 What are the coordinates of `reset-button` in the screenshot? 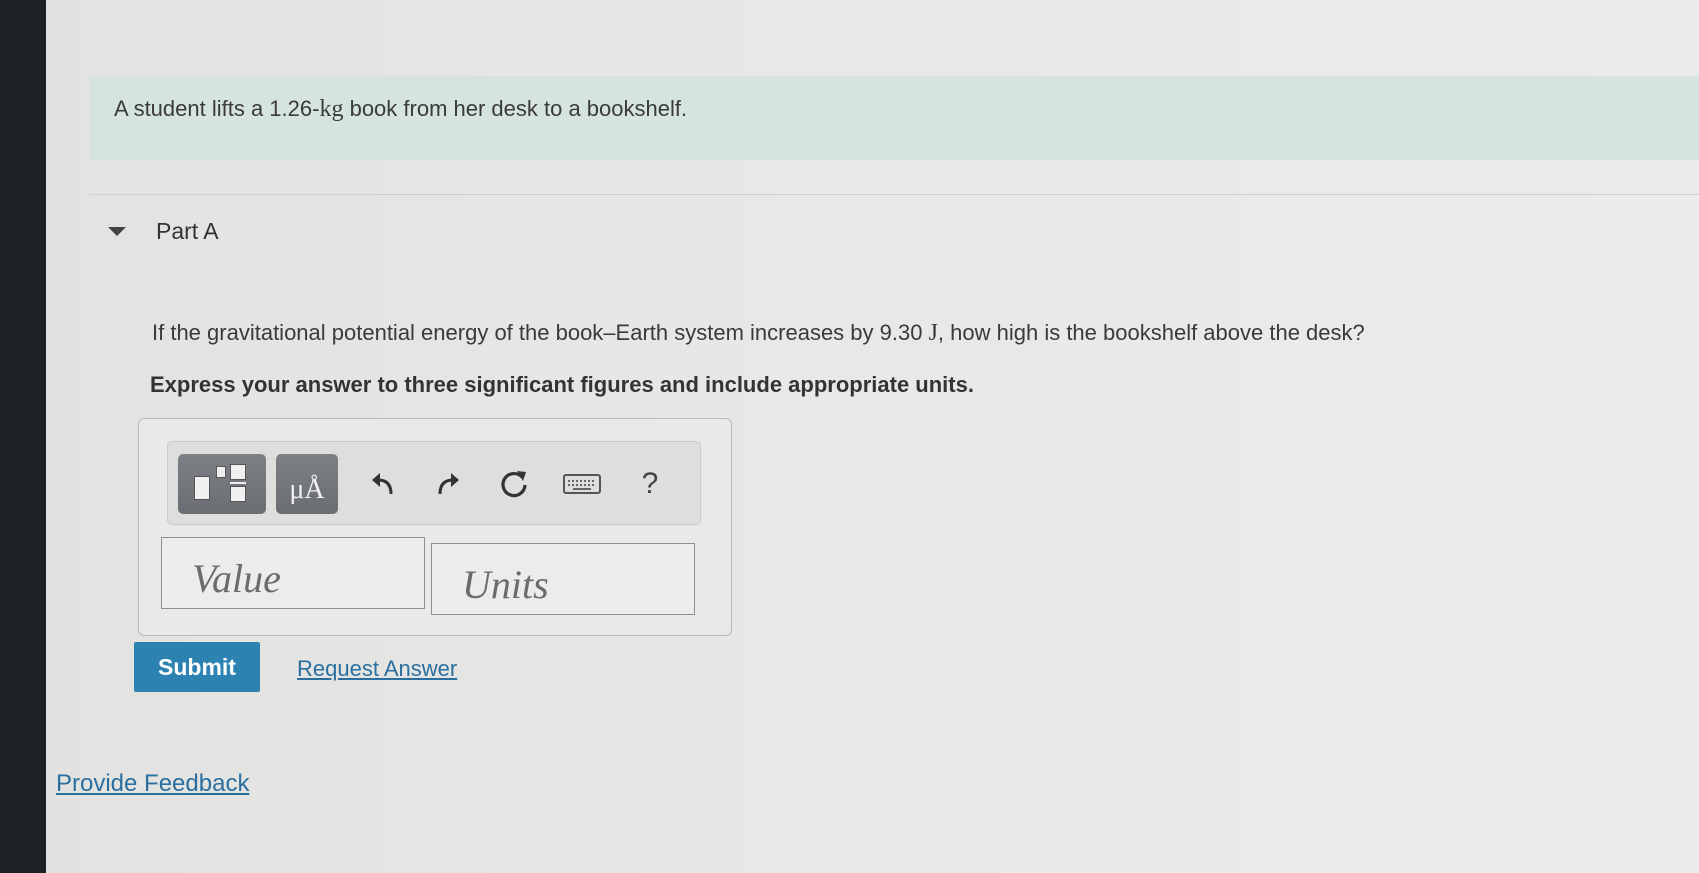 It's located at (514, 484).